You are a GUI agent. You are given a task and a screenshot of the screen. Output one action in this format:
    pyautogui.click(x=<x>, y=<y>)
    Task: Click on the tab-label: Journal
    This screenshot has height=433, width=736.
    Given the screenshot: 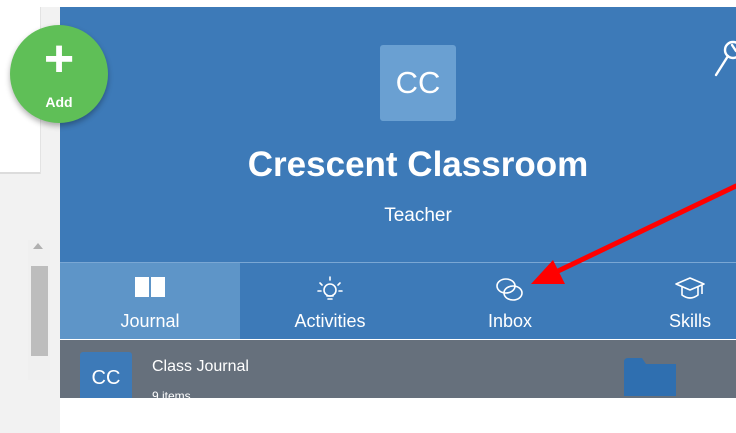 What is the action you would take?
    pyautogui.click(x=150, y=321)
    